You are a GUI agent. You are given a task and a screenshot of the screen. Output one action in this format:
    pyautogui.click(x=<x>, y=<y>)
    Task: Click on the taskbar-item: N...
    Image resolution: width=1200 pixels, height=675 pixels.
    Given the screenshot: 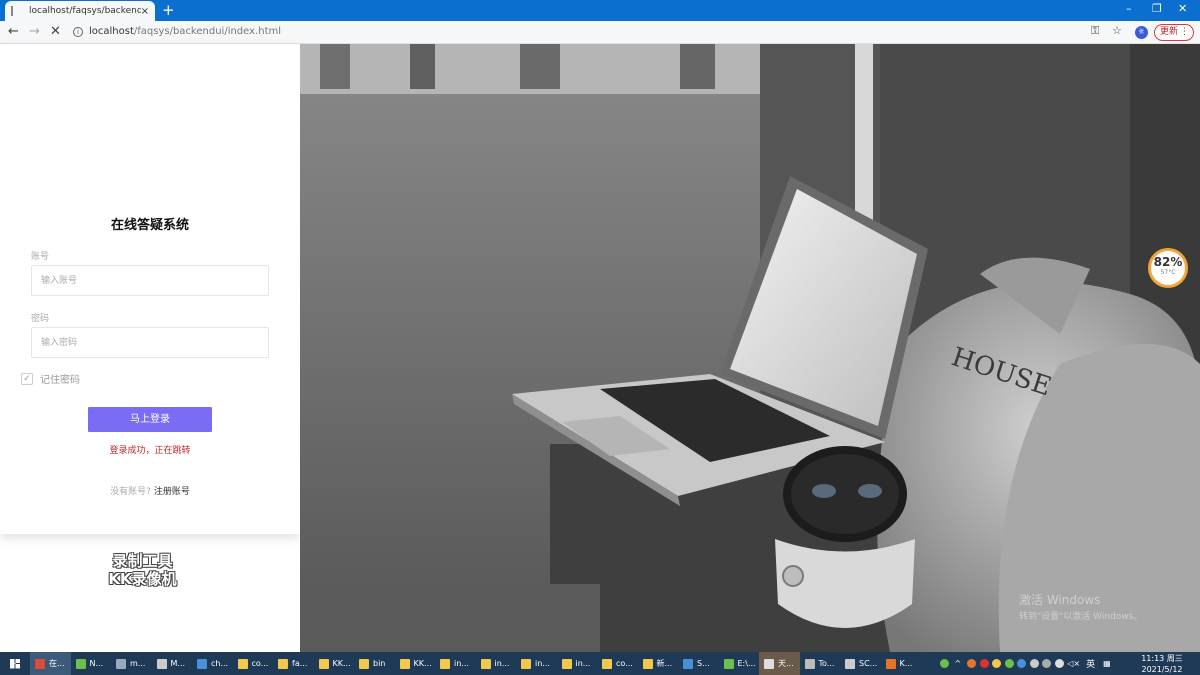 What is the action you would take?
    pyautogui.click(x=91, y=663)
    